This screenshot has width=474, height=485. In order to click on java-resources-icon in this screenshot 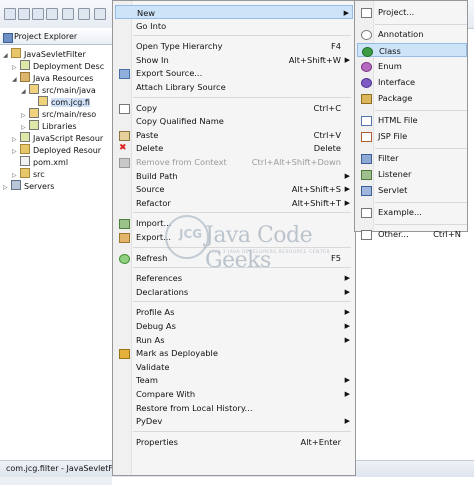, I will do `click(25, 77)`.